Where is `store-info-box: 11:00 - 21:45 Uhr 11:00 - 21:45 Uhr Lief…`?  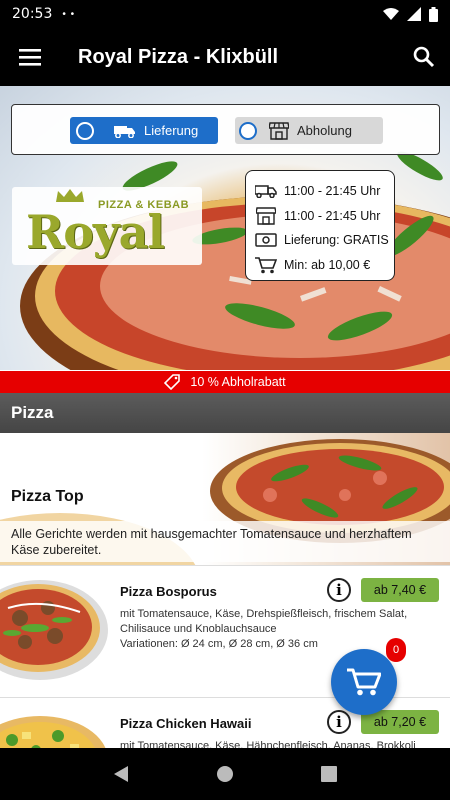
store-info-box: 11:00 - 21:45 Uhr 11:00 - 21:45 Uhr Lief… is located at coordinates (320, 225).